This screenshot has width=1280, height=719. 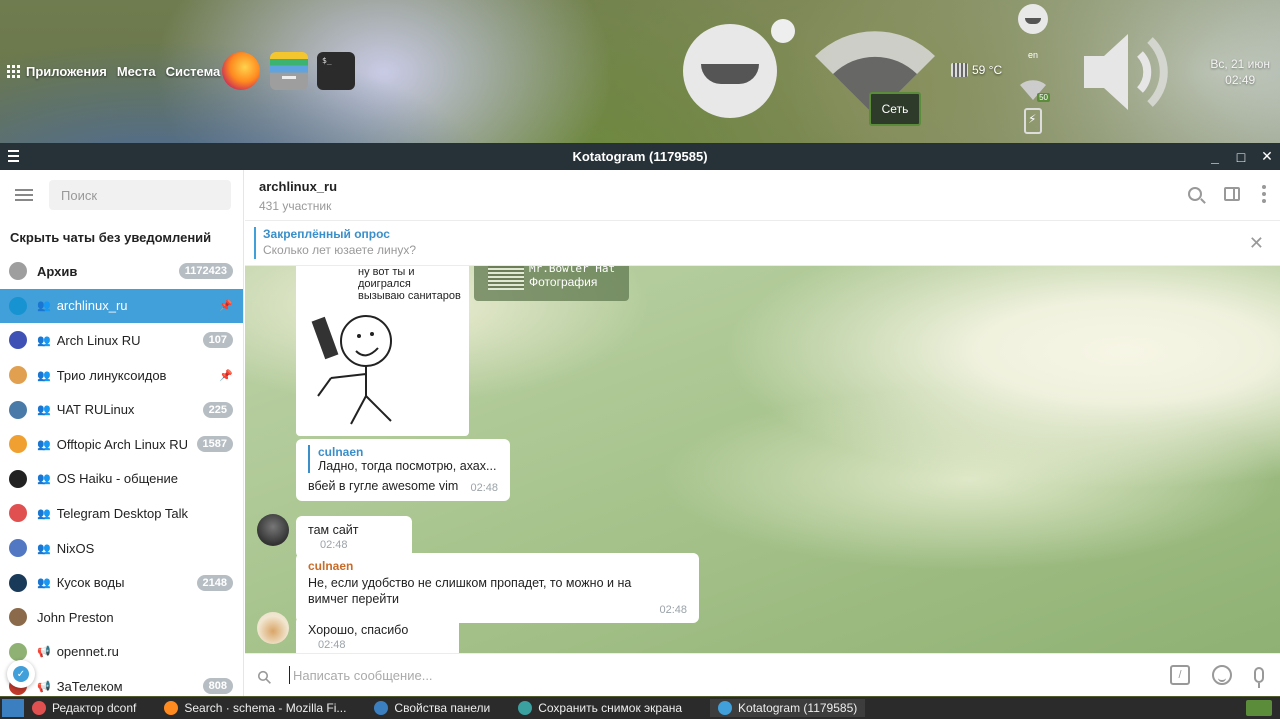 I want to click on shield-button: ✓, so click(x=21, y=674).